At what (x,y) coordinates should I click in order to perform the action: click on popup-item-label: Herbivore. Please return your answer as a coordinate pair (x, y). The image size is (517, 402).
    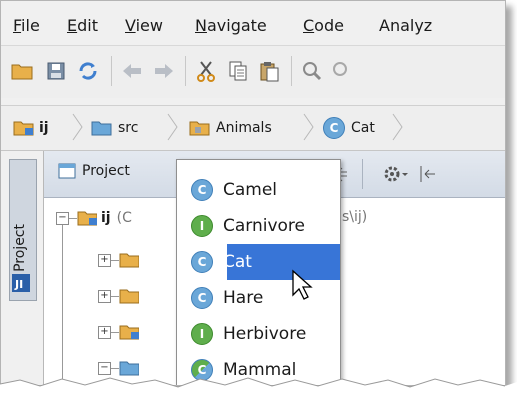
    Looking at the image, I should click on (265, 334).